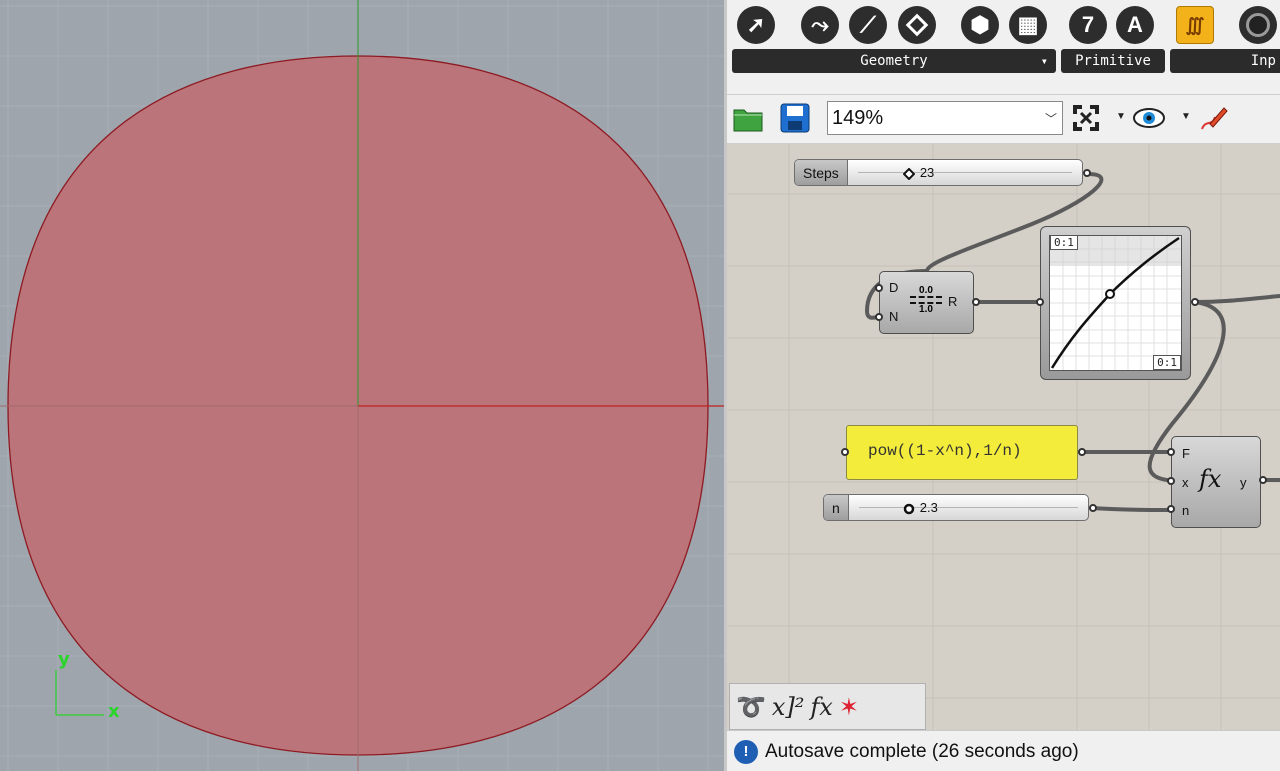 This screenshot has width=1280, height=771. What do you see at coordinates (1064, 242) in the screenshot?
I see `graph-domain-tag-top: 0:1` at bounding box center [1064, 242].